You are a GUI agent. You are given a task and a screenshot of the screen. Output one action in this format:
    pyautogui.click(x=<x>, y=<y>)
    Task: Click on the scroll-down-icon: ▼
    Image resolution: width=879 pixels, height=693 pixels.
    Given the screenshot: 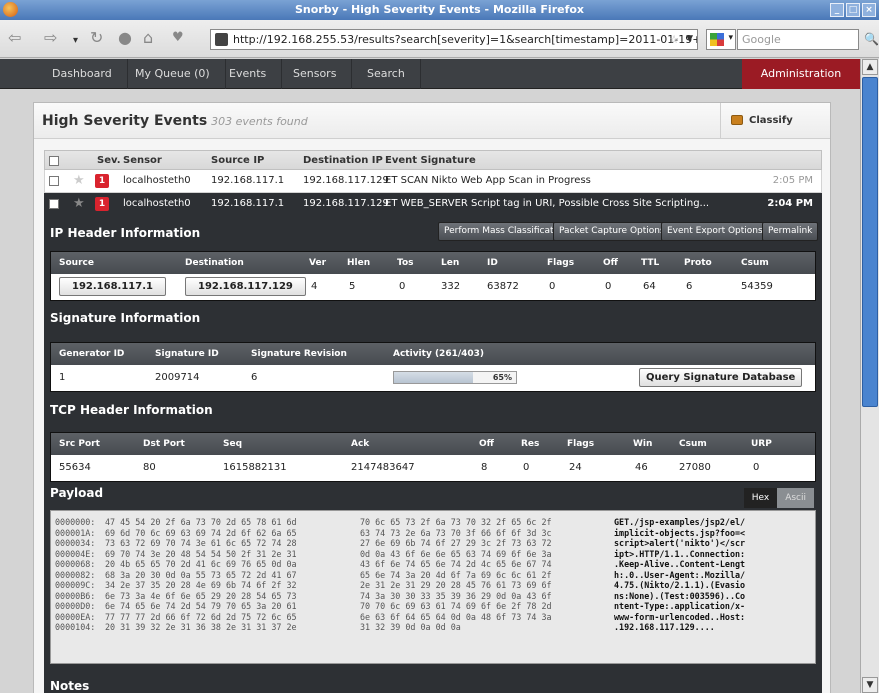 What is the action you would take?
    pyautogui.click(x=870, y=685)
    